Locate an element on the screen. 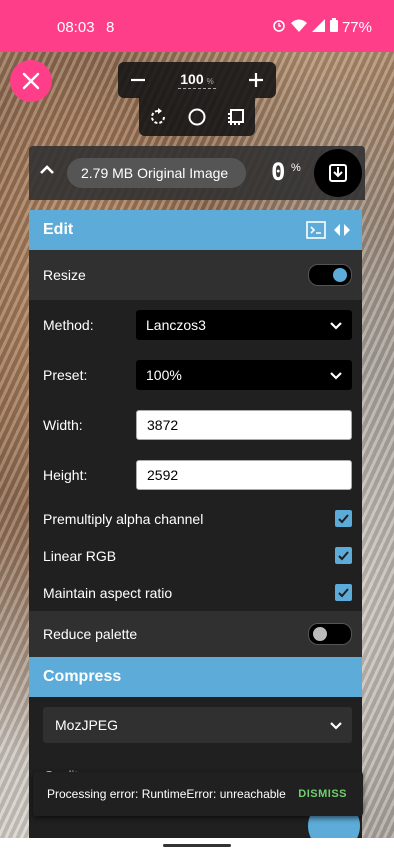 This screenshot has height=854, width=394. battery-level: 77% is located at coordinates (356, 27).